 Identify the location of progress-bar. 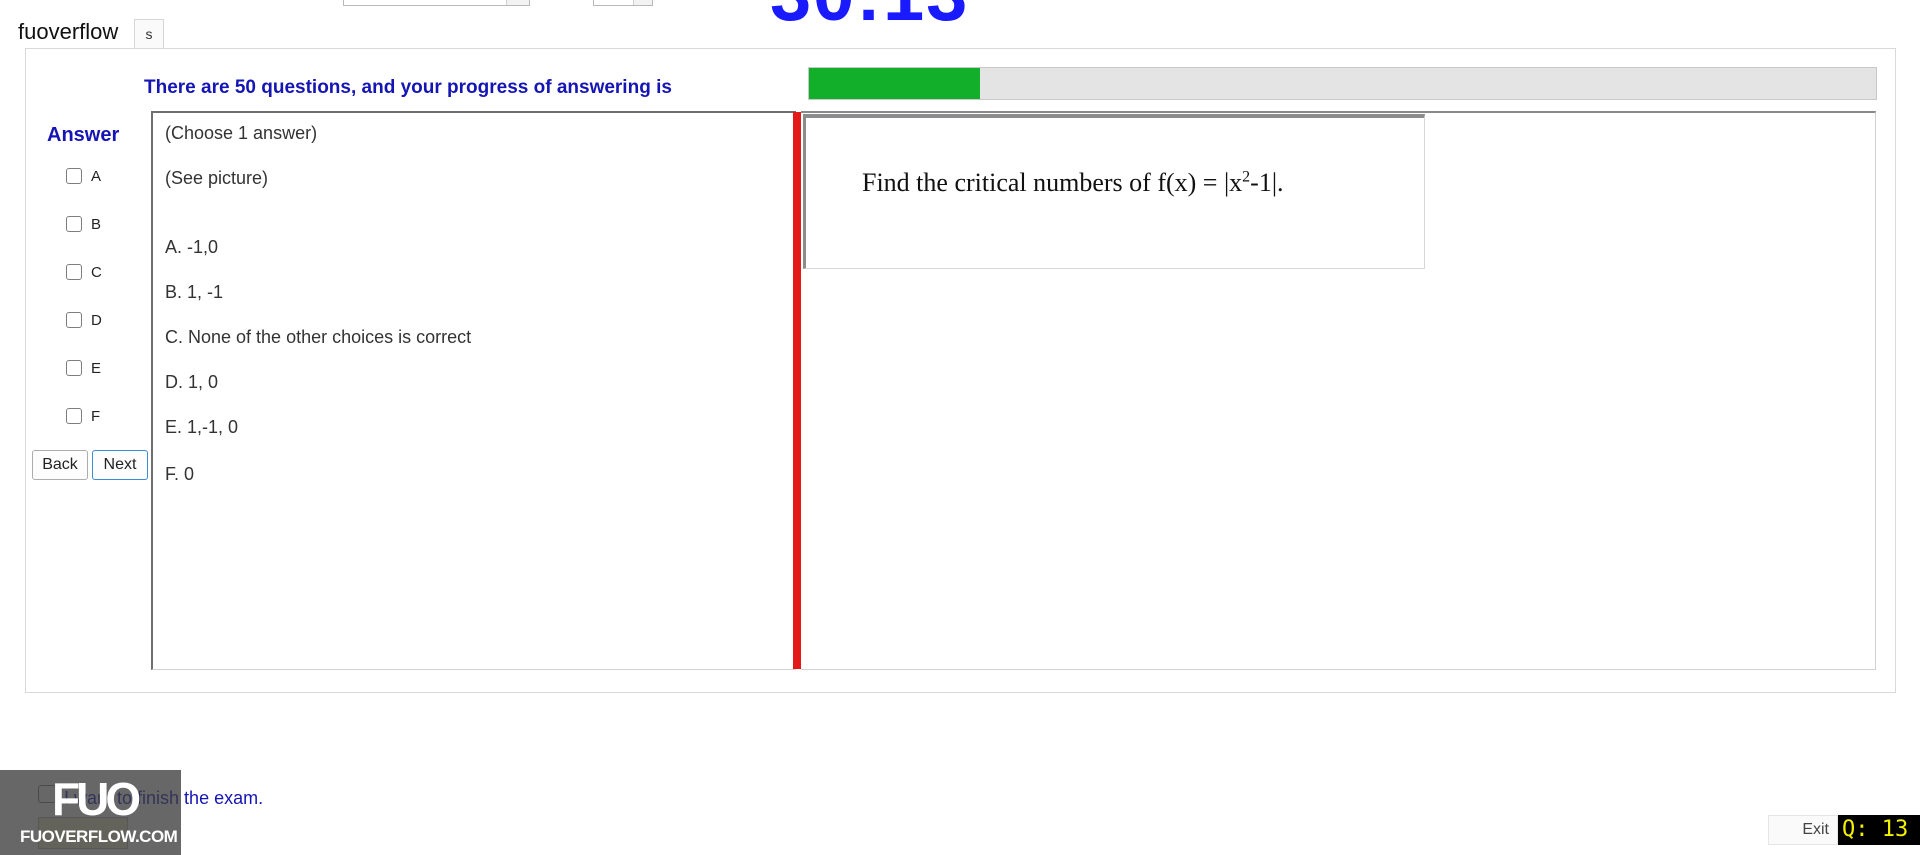
(1342, 83).